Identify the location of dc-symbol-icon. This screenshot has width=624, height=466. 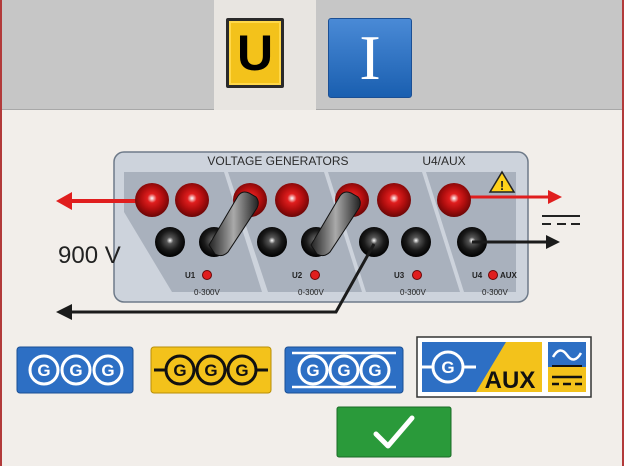
(561, 220).